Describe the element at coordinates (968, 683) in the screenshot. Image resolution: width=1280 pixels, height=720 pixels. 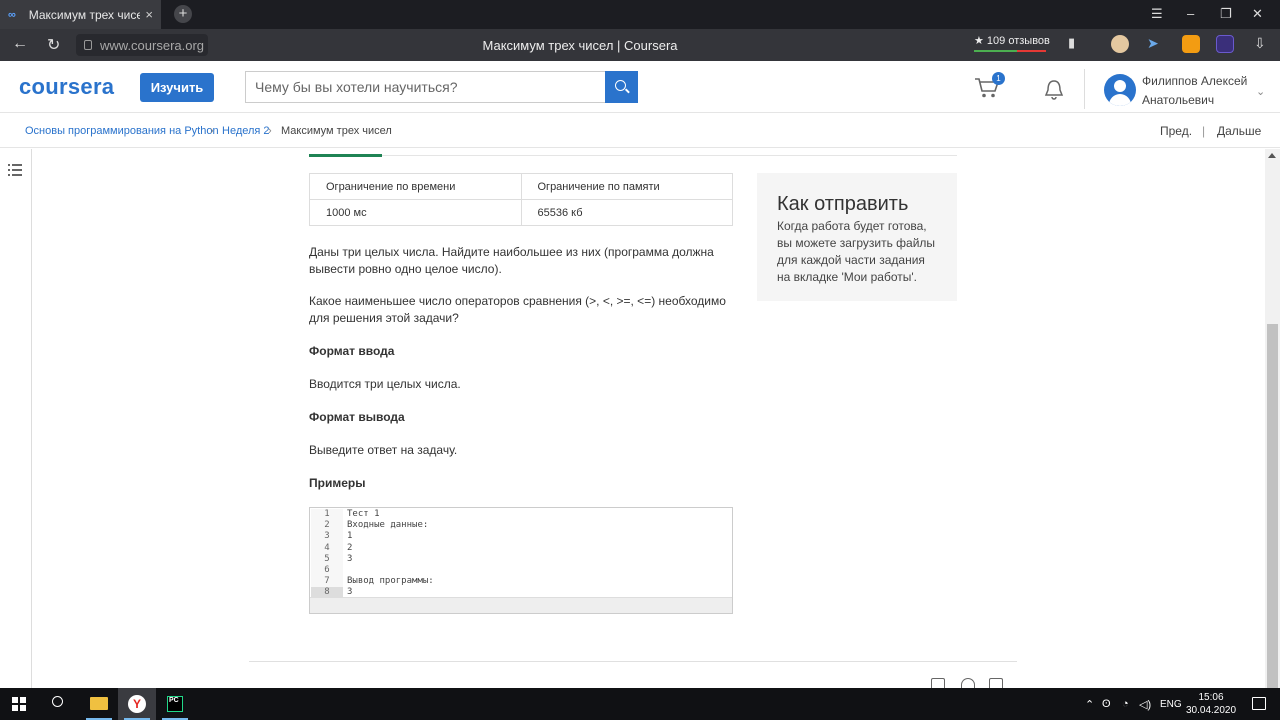
I see `discuss-icon` at that location.